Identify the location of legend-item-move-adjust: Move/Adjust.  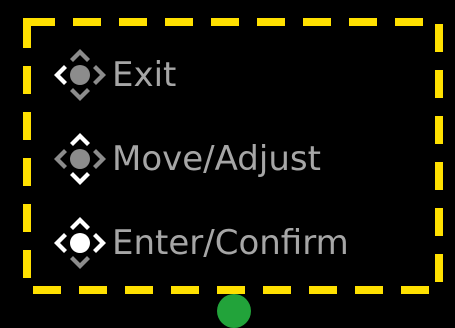
(184, 159).